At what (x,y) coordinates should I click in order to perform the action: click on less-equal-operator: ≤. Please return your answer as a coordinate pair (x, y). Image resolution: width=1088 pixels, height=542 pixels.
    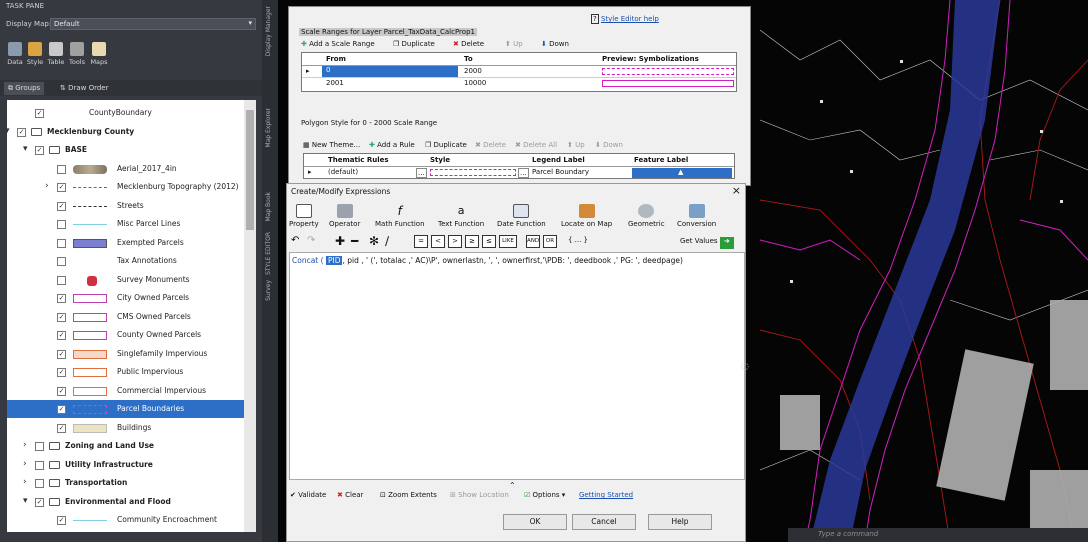
    Looking at the image, I should click on (489, 241).